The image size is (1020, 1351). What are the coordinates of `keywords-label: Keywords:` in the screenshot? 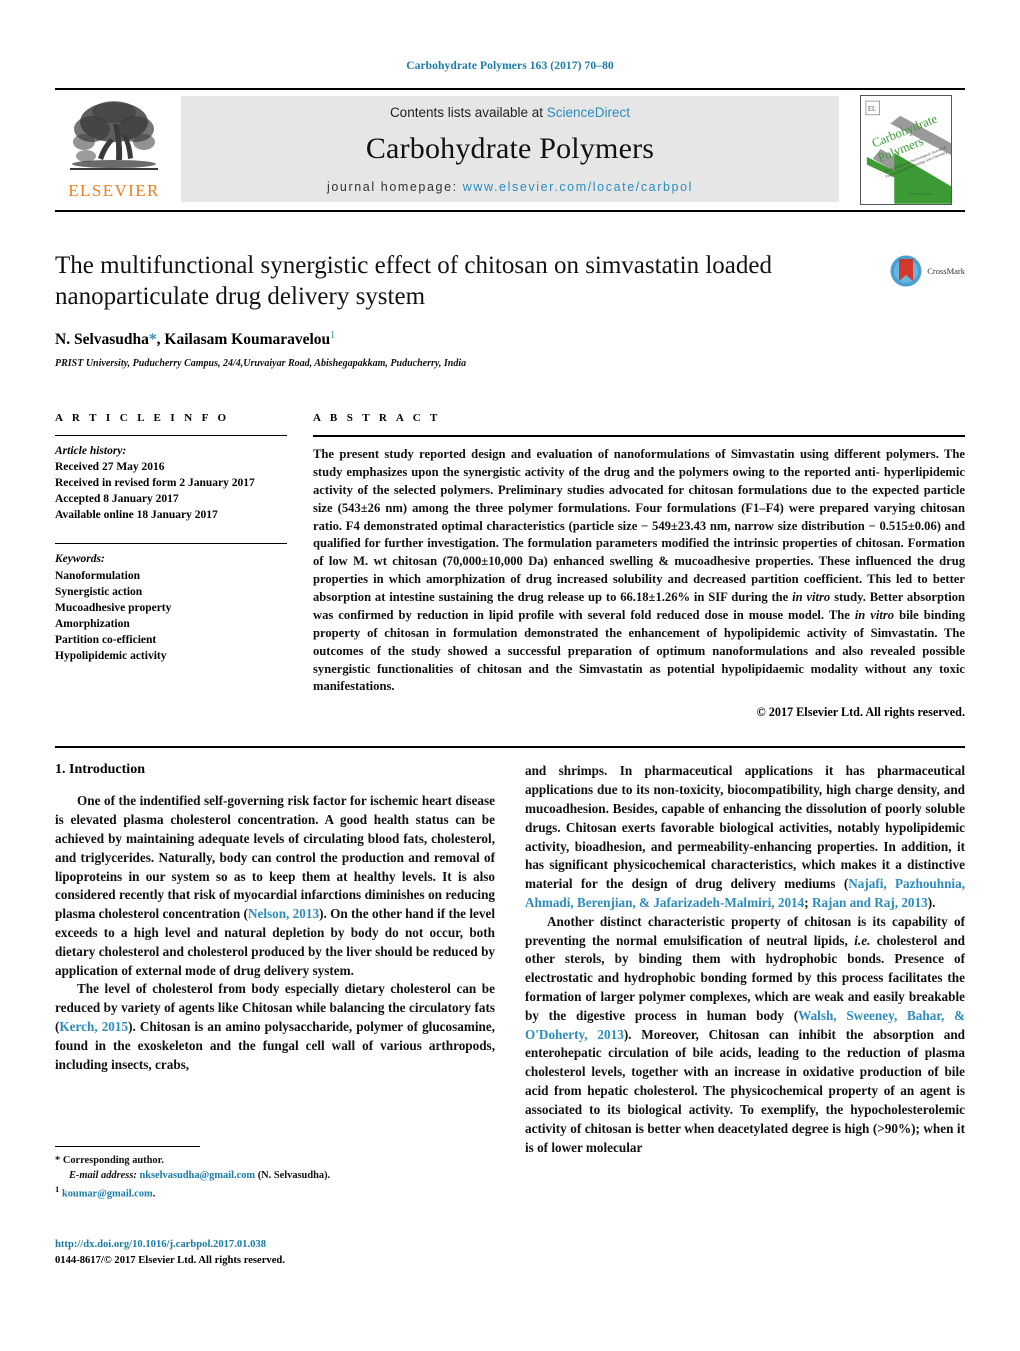 It's located at (80, 559).